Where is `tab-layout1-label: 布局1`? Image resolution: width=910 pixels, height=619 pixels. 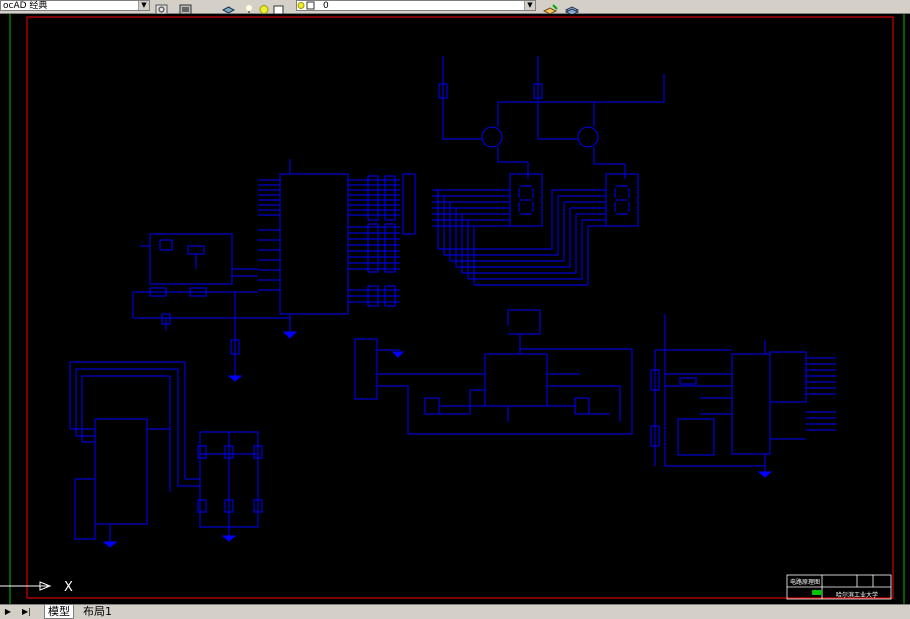
tab-layout1-label: 布局1 is located at coordinates (97, 611).